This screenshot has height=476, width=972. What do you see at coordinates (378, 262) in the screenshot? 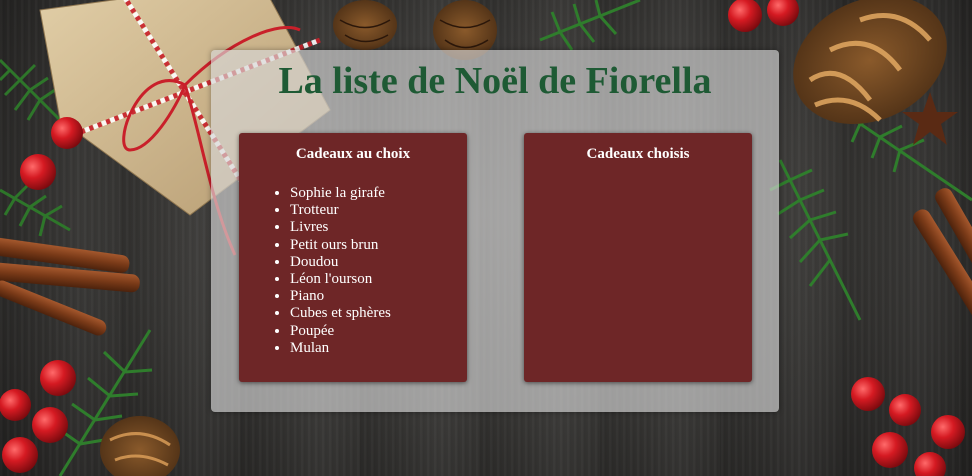
I see `gift-item: Doudou` at bounding box center [378, 262].